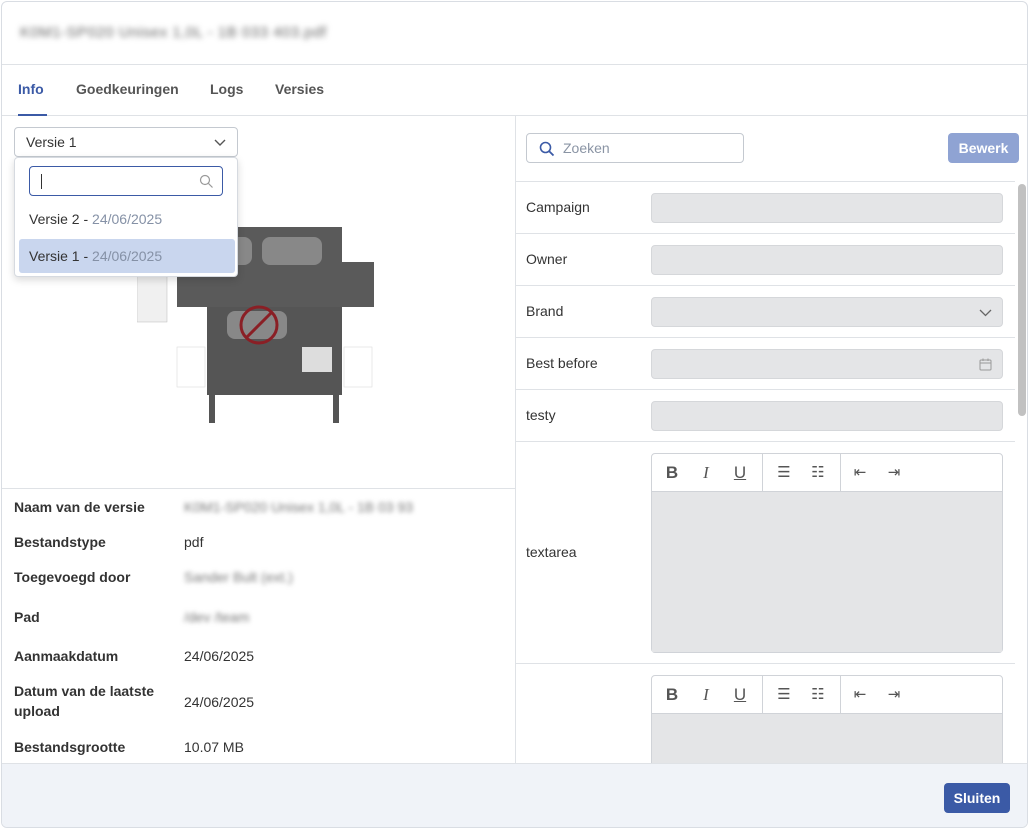 The width and height of the screenshot is (1030, 830). What do you see at coordinates (985, 364) in the screenshot?
I see `calendar-icon` at bounding box center [985, 364].